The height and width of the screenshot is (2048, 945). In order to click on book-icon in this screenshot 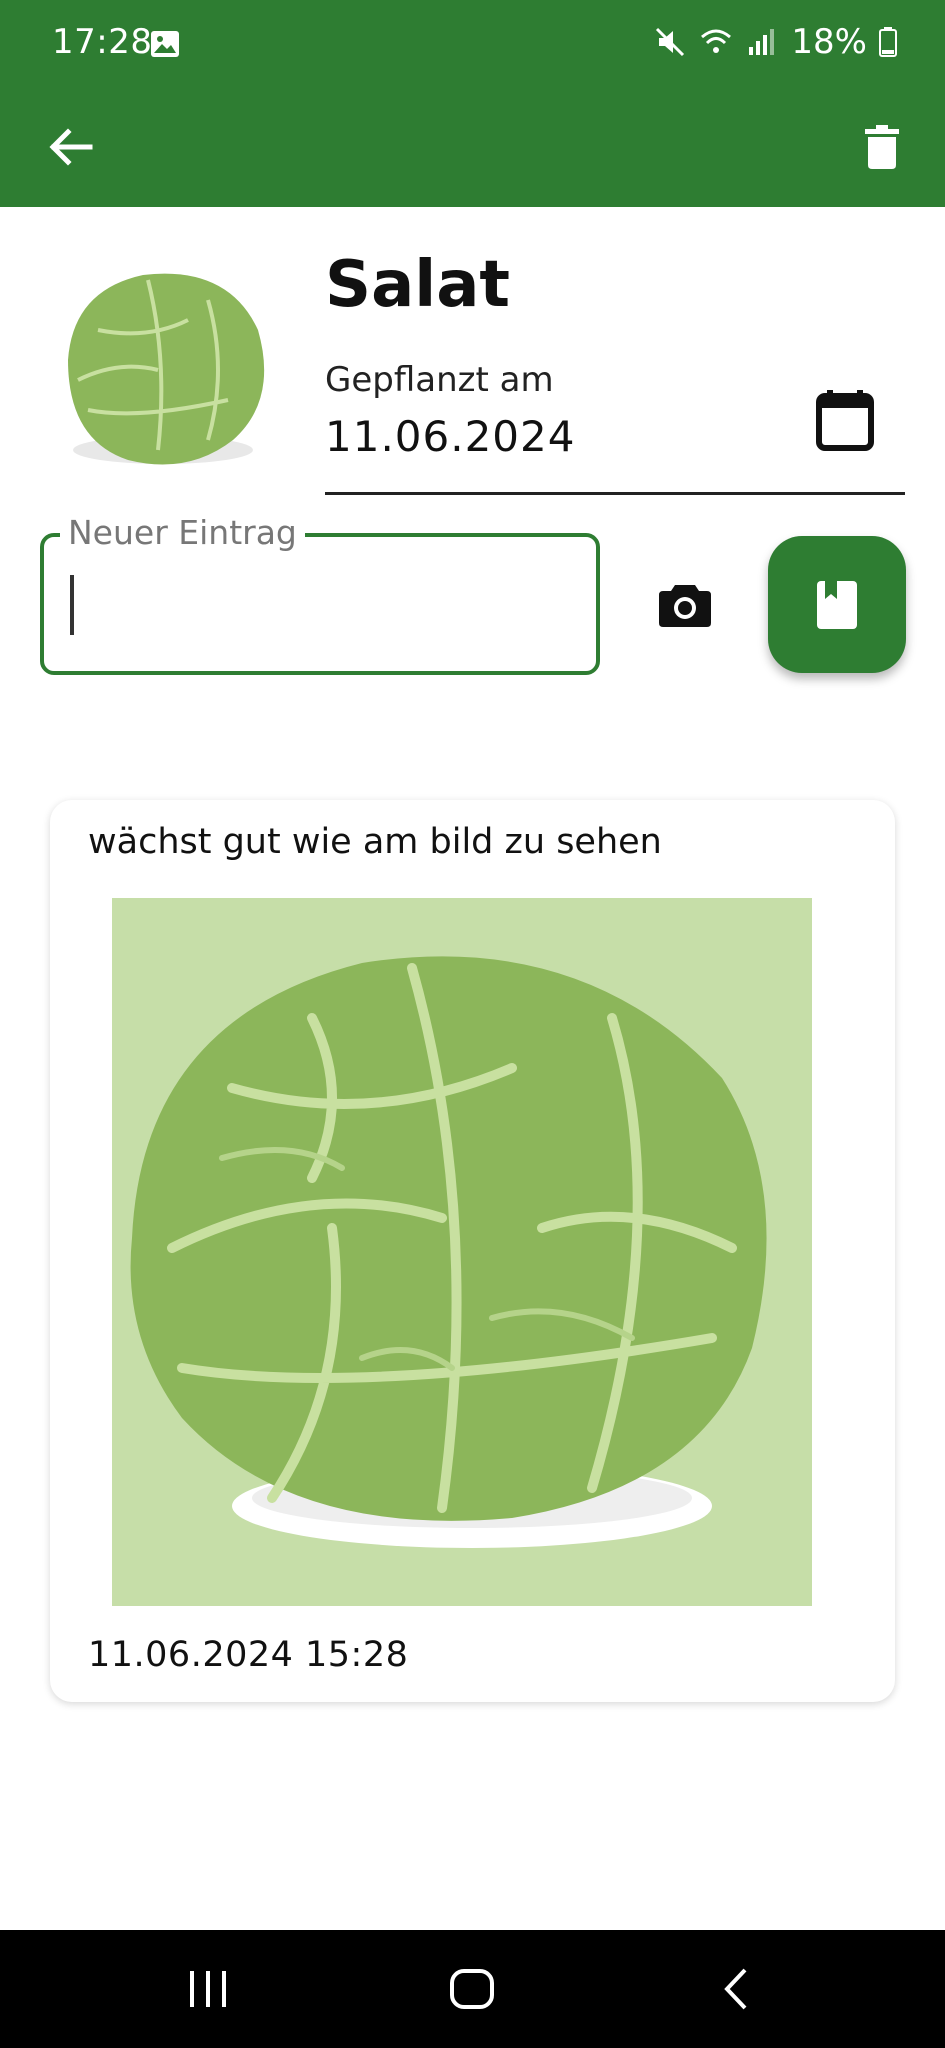, I will do `click(837, 604)`.